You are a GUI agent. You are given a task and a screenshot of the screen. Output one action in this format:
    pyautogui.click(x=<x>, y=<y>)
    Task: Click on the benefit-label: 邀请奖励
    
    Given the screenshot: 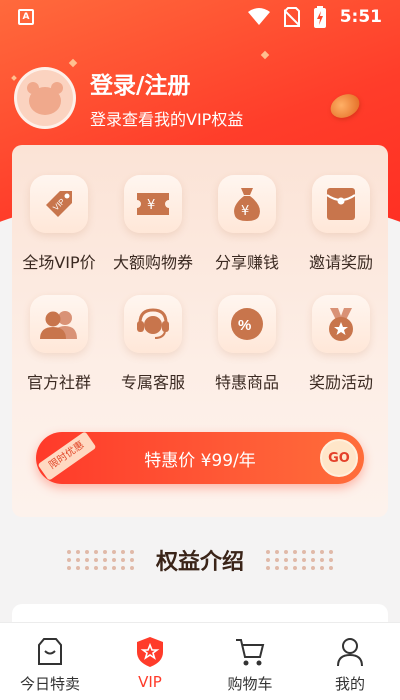 What is the action you would take?
    pyautogui.click(x=340, y=262)
    